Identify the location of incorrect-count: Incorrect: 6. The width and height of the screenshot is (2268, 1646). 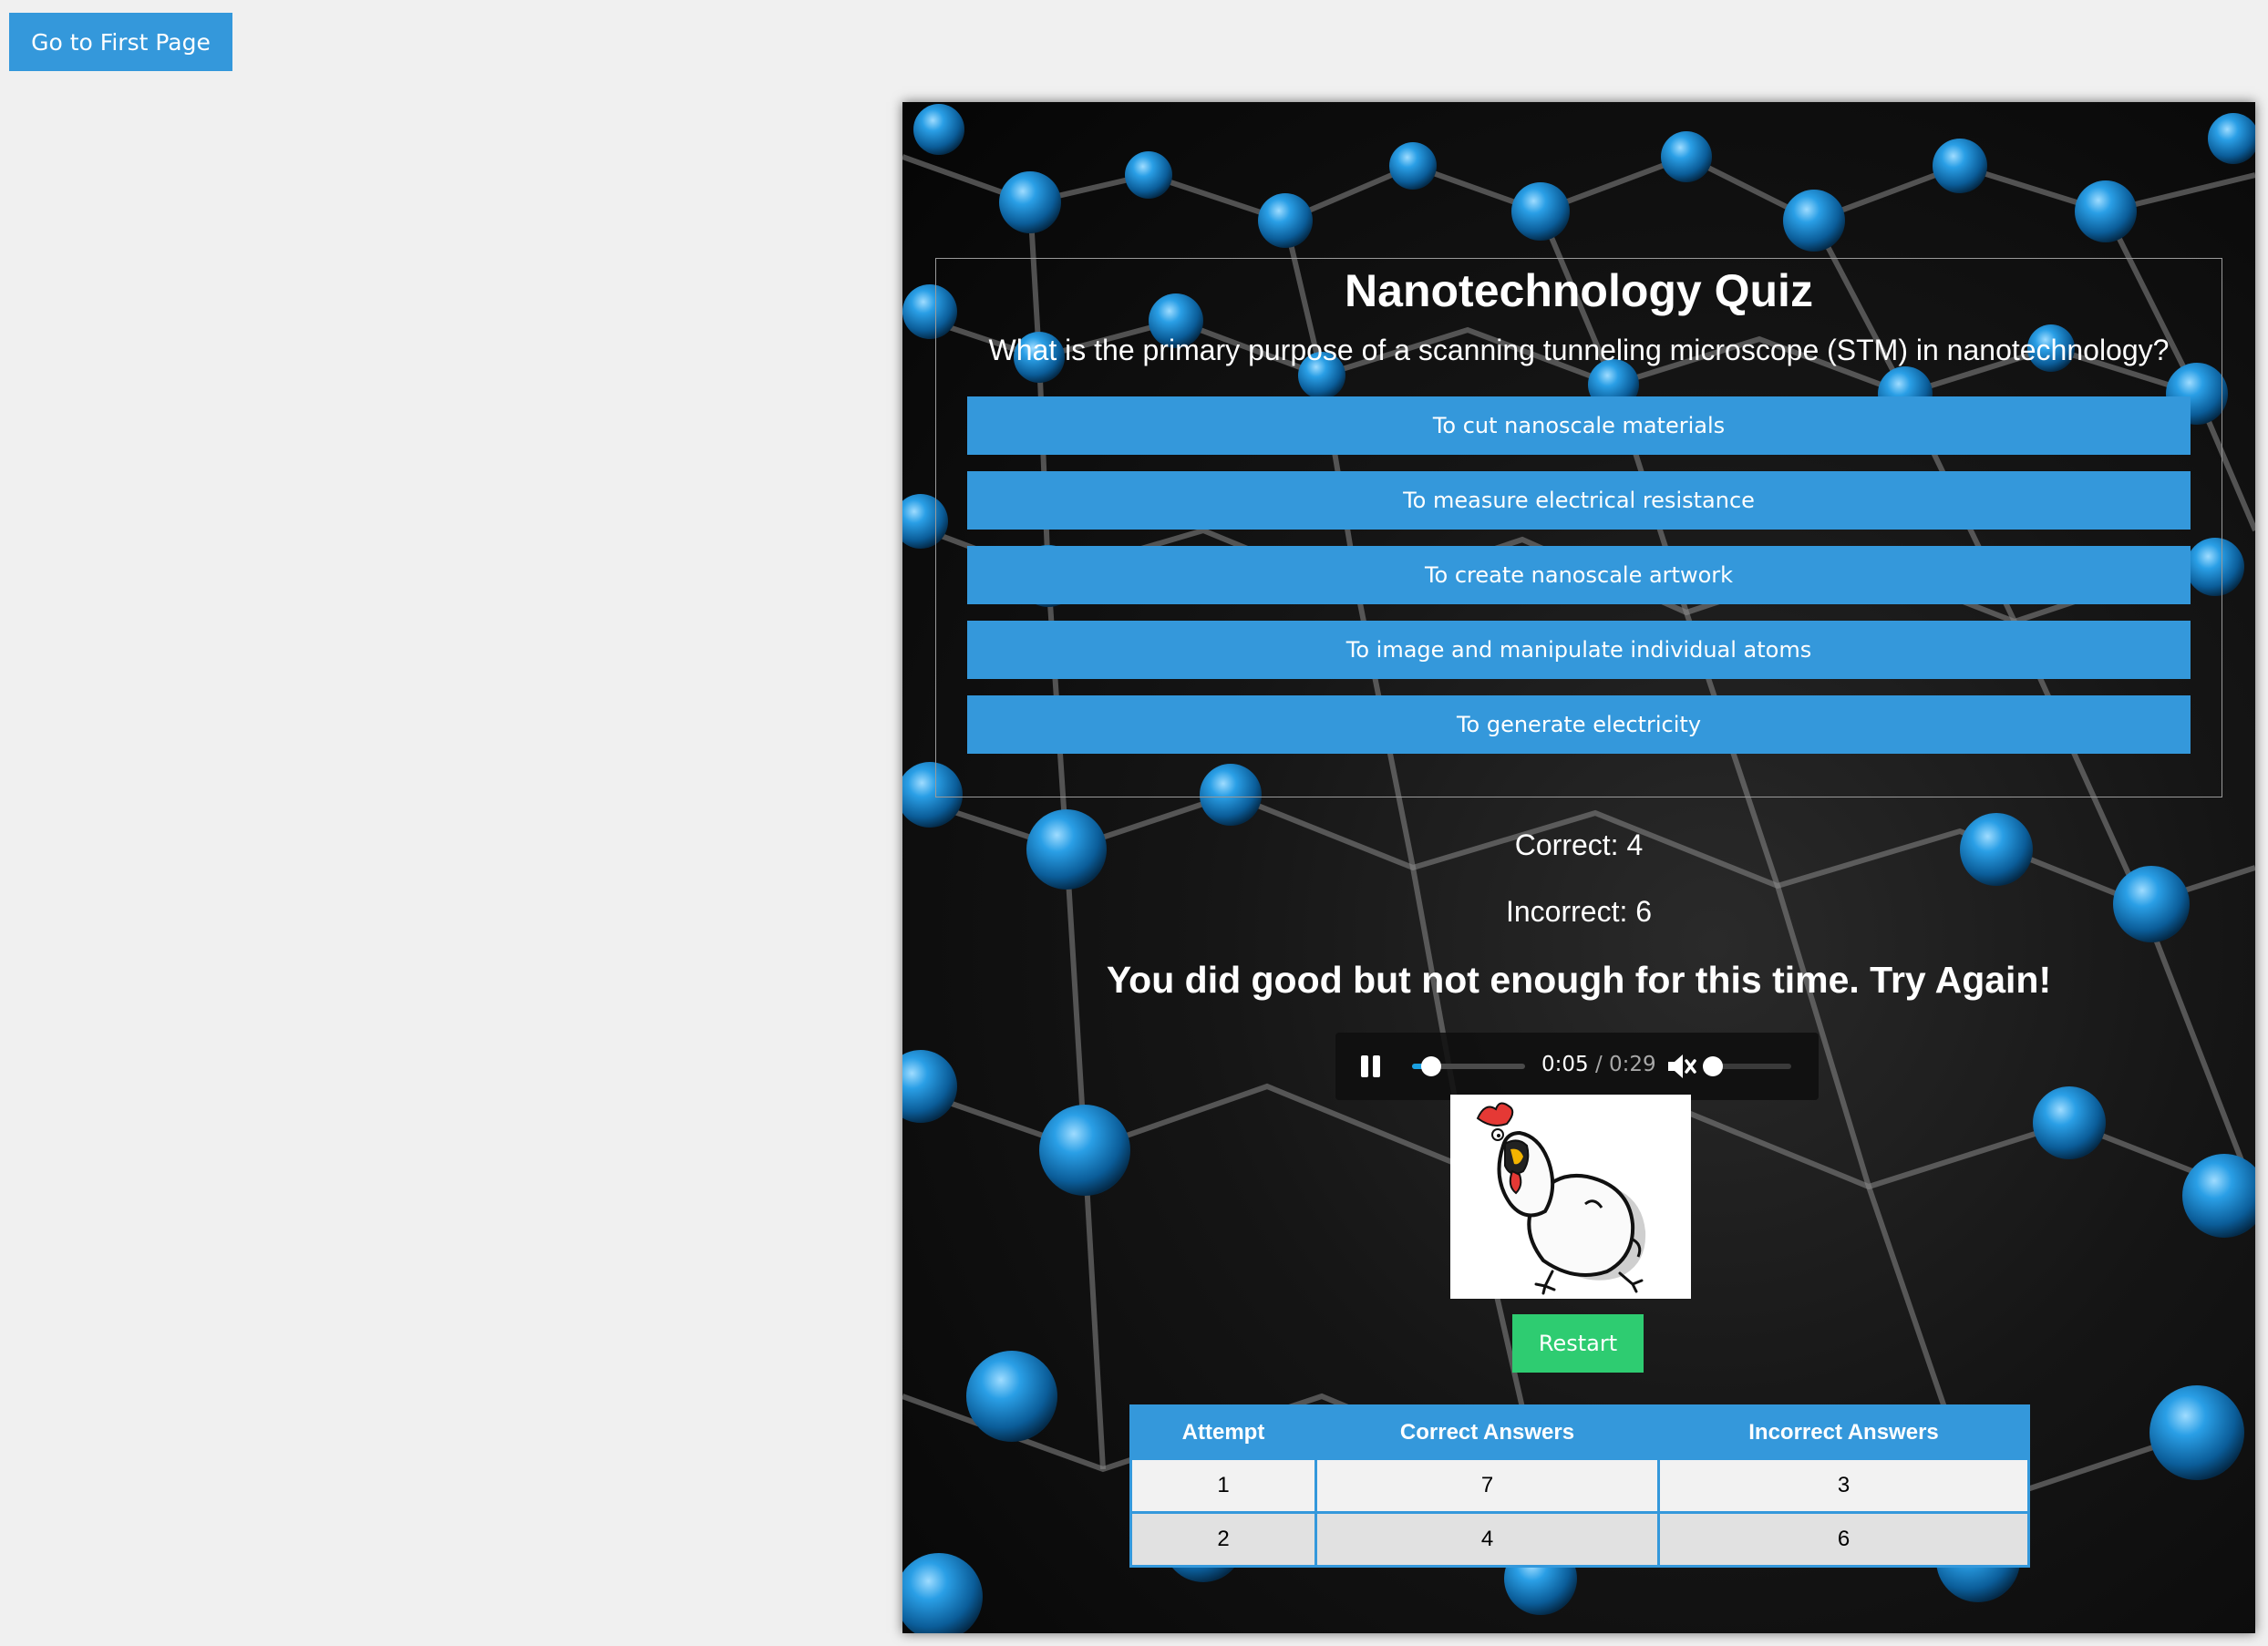
(1579, 911).